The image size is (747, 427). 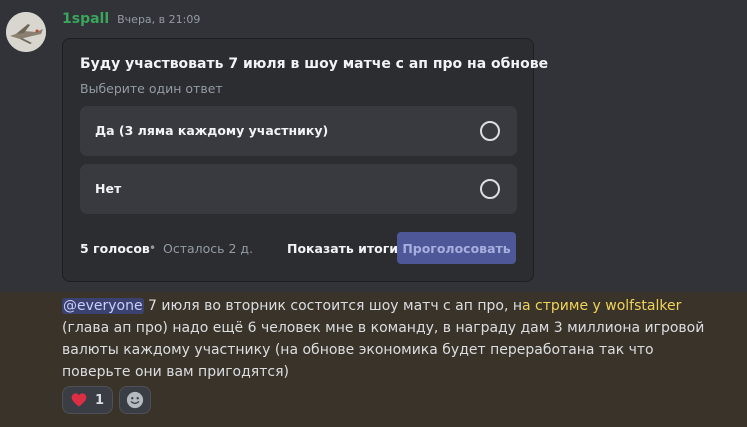 I want to click on poll-hint: Выберите один ответ, so click(x=151, y=88).